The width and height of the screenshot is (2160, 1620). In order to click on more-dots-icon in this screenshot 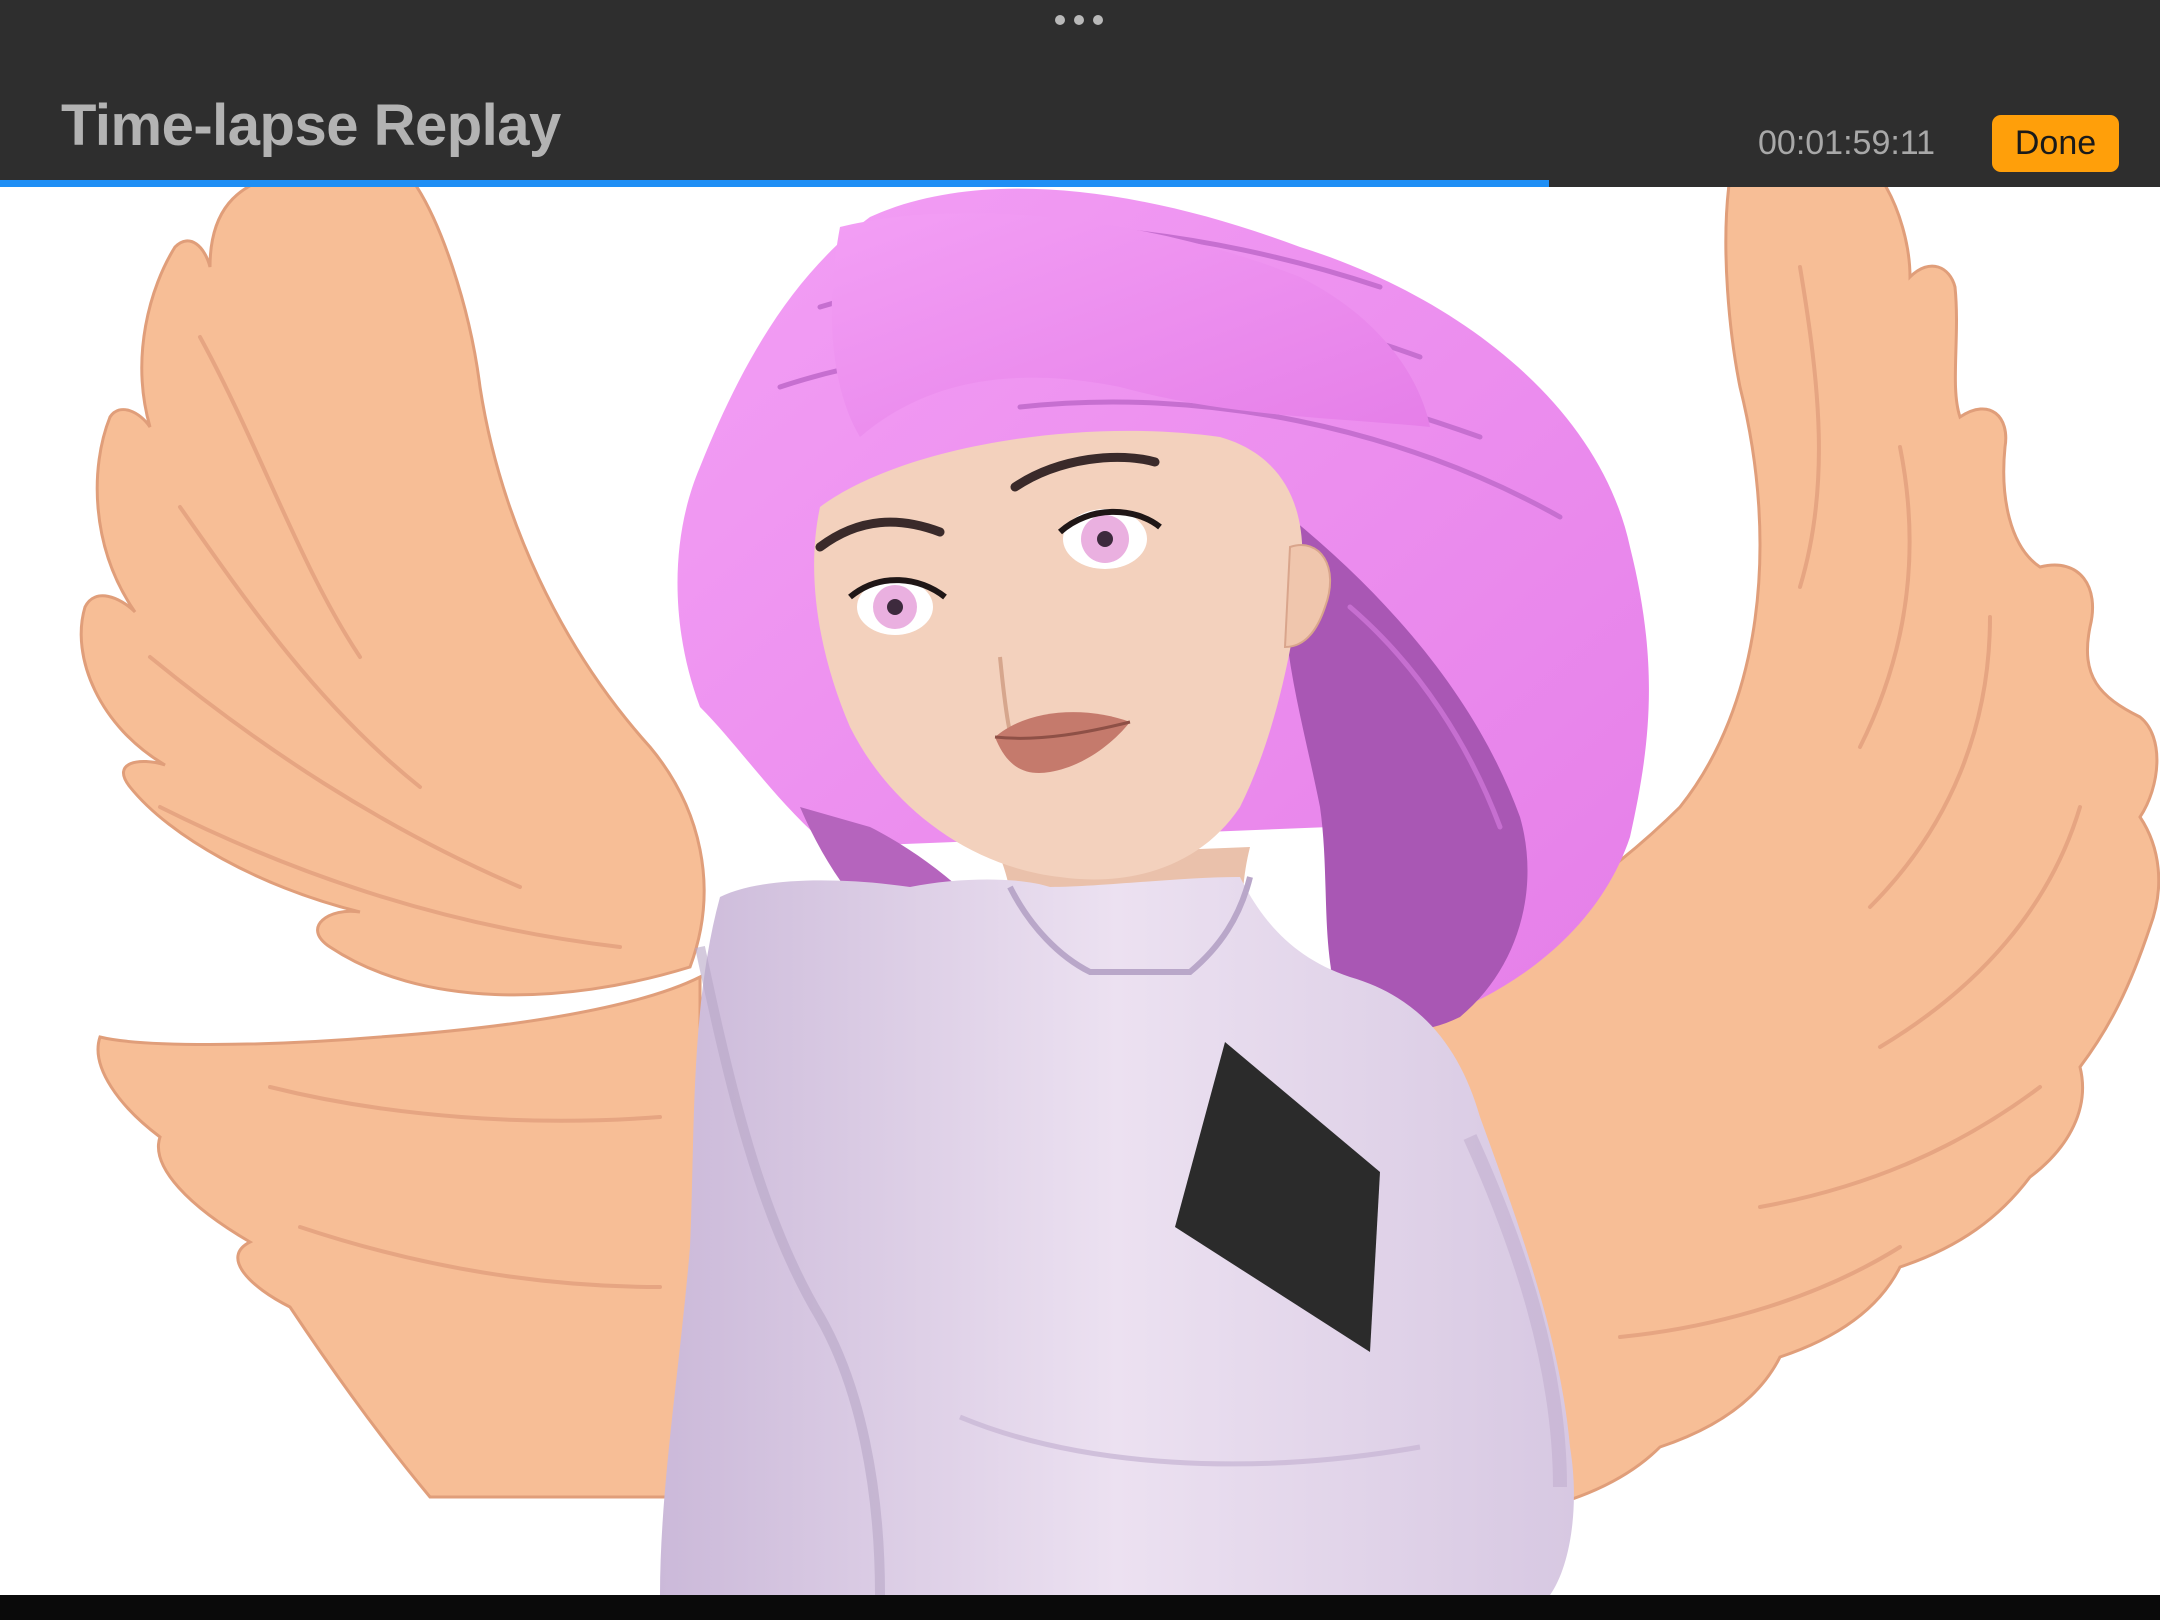, I will do `click(1079, 20)`.